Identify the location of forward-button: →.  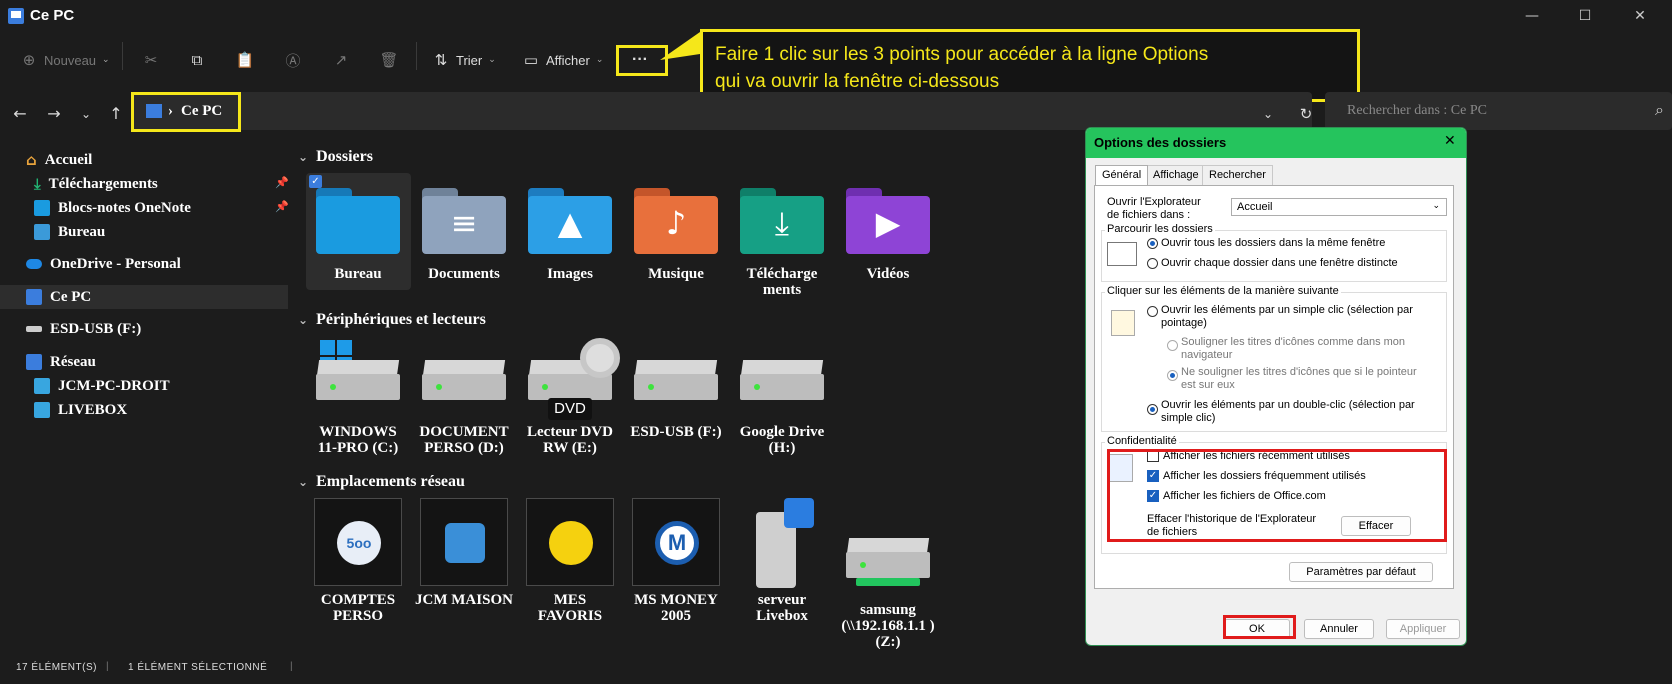
(54, 114).